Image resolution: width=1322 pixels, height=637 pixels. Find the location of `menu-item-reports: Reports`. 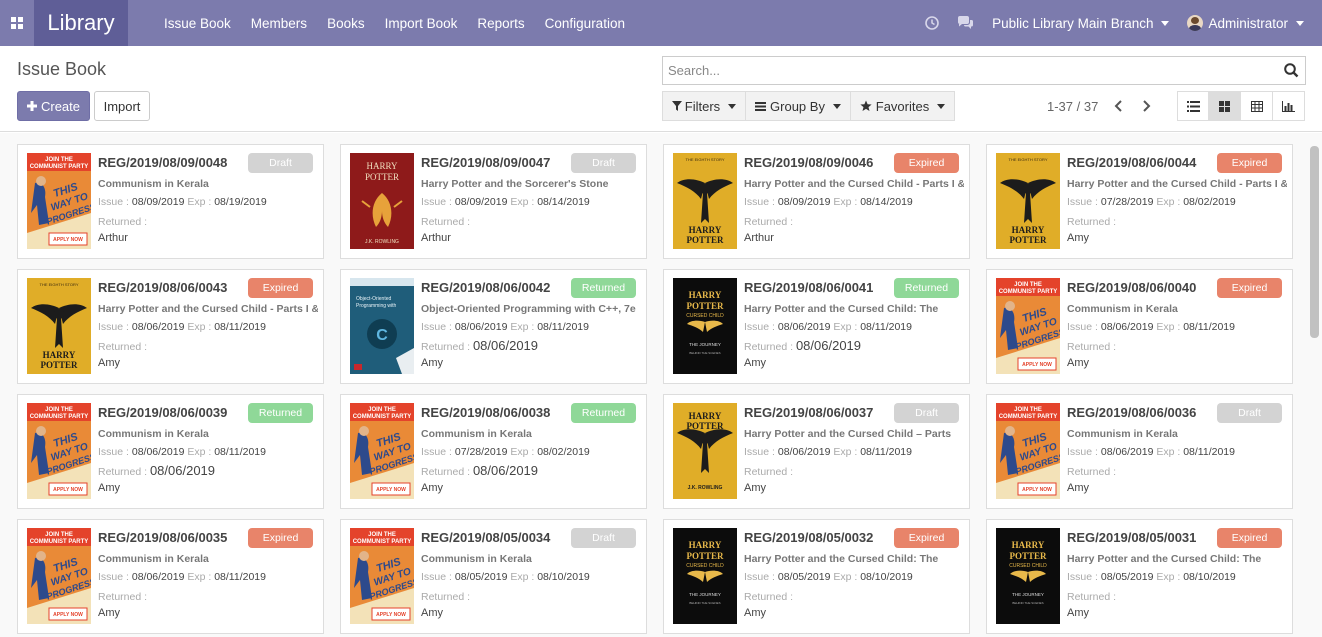

menu-item-reports: Reports is located at coordinates (500, 23).